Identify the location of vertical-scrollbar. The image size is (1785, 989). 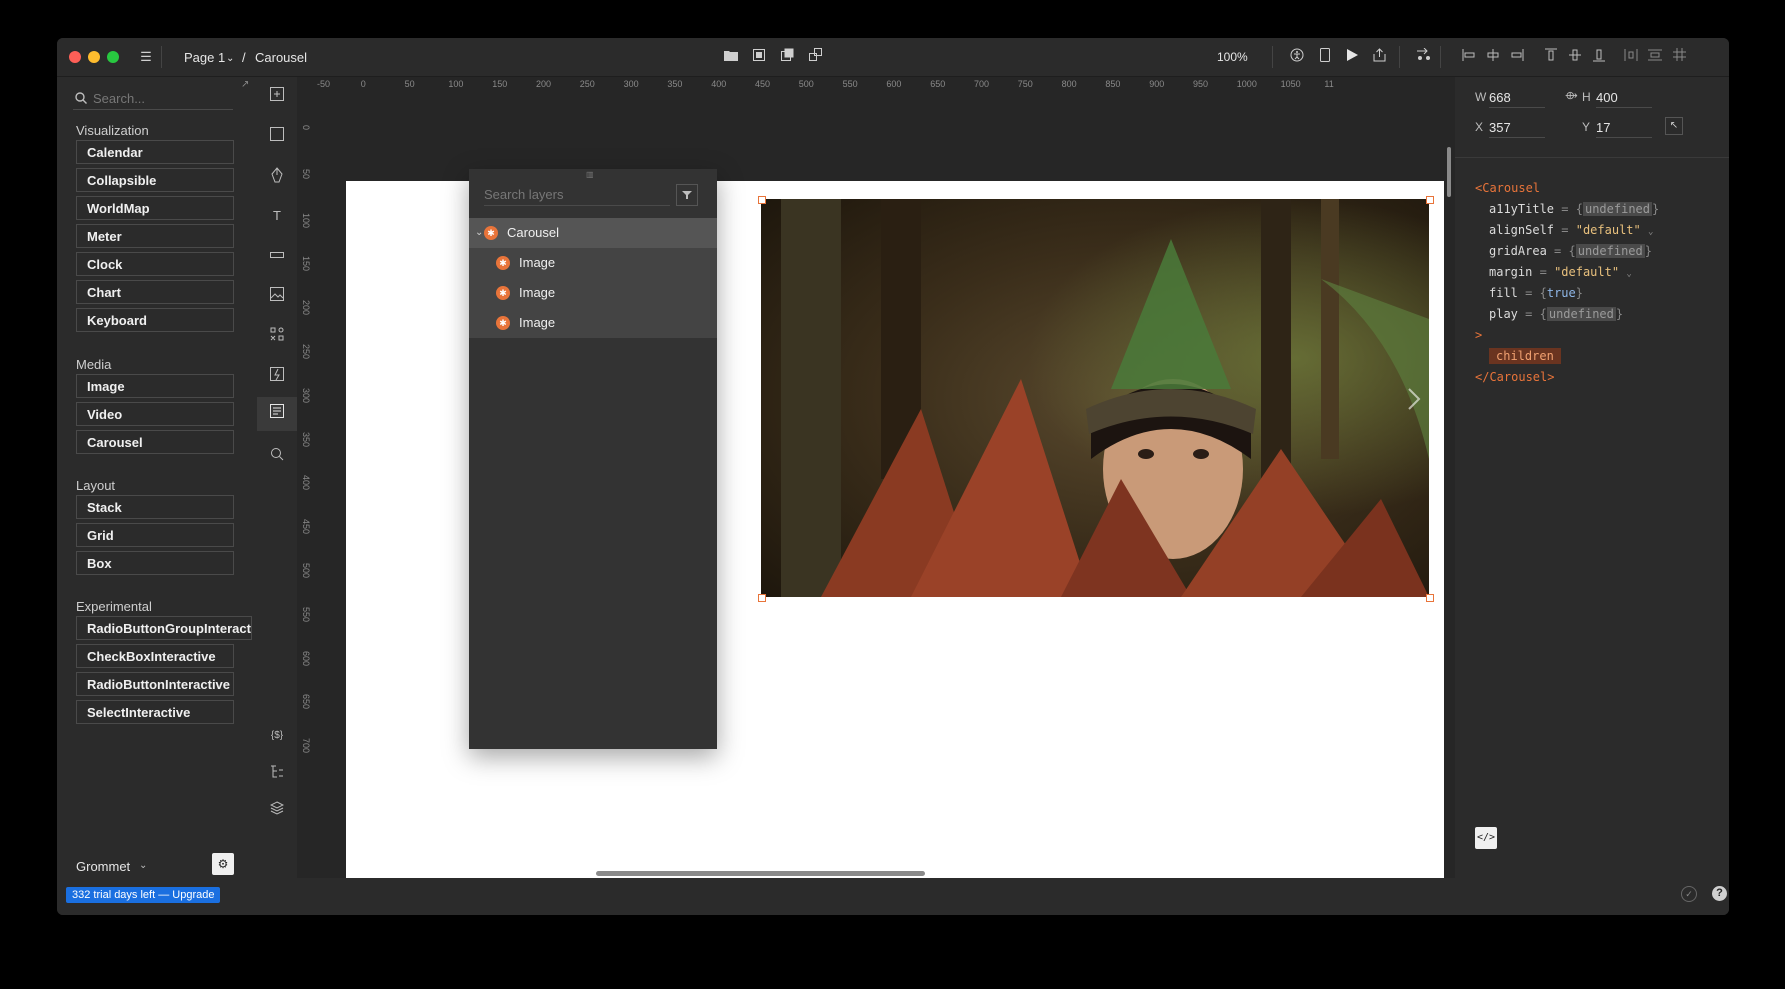
(1449, 172).